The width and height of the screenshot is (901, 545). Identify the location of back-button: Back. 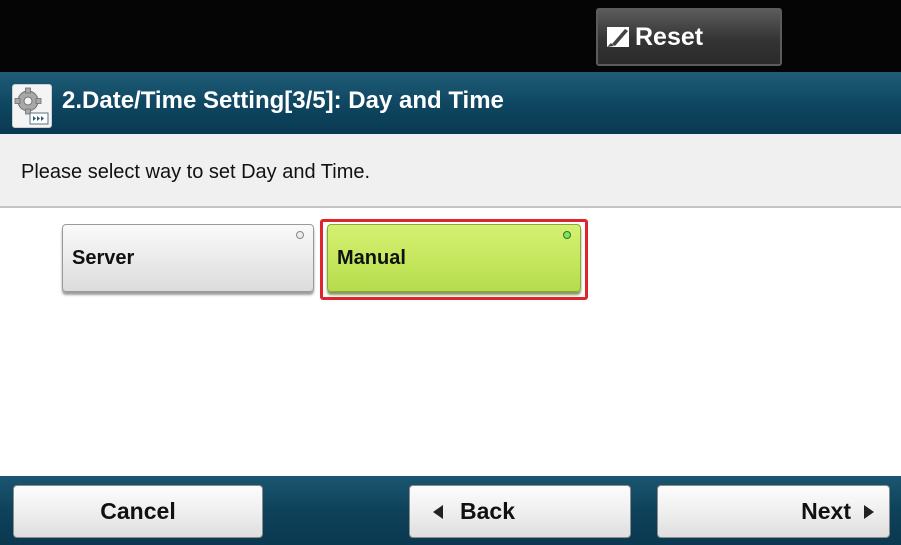
(520, 511).